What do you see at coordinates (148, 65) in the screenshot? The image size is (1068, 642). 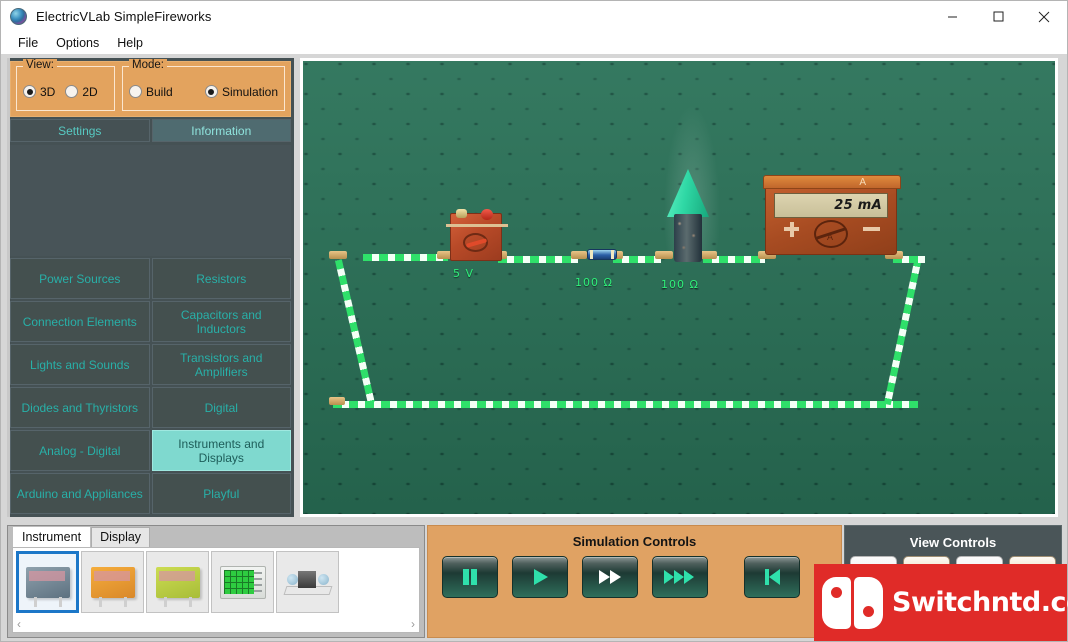 I see `mode-legend: Mode:` at bounding box center [148, 65].